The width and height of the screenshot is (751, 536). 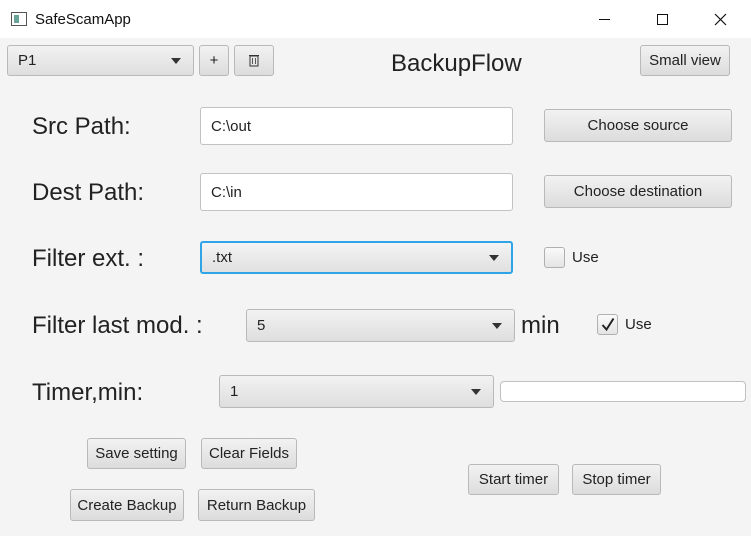 What do you see at coordinates (88, 192) in the screenshot?
I see `destination-path-label: Dest Path:` at bounding box center [88, 192].